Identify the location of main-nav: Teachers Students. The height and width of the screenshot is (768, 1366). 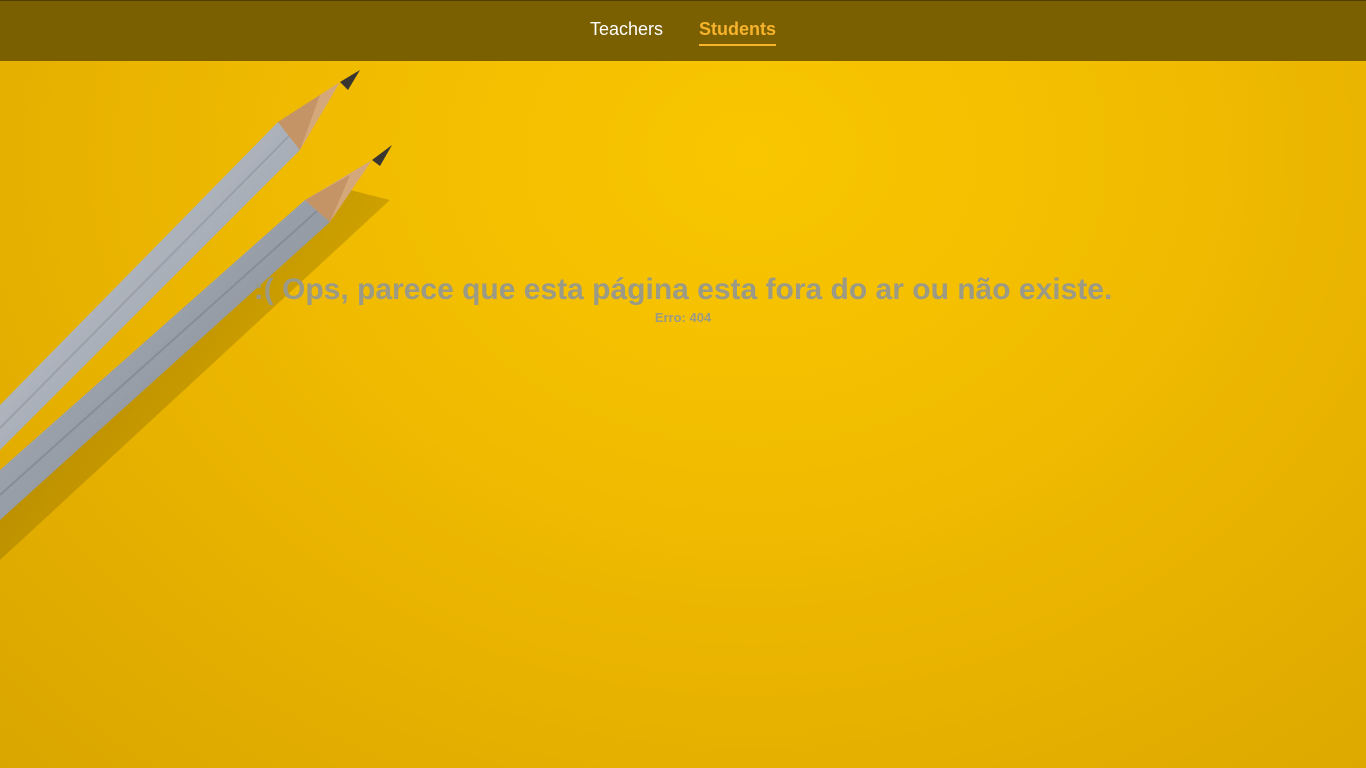
(683, 31).